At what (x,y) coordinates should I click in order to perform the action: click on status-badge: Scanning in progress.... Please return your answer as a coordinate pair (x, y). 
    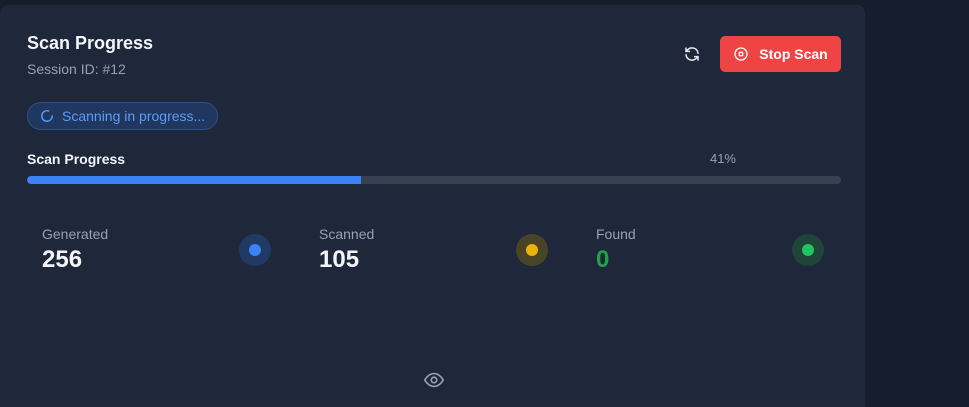
    Looking at the image, I should click on (123, 116).